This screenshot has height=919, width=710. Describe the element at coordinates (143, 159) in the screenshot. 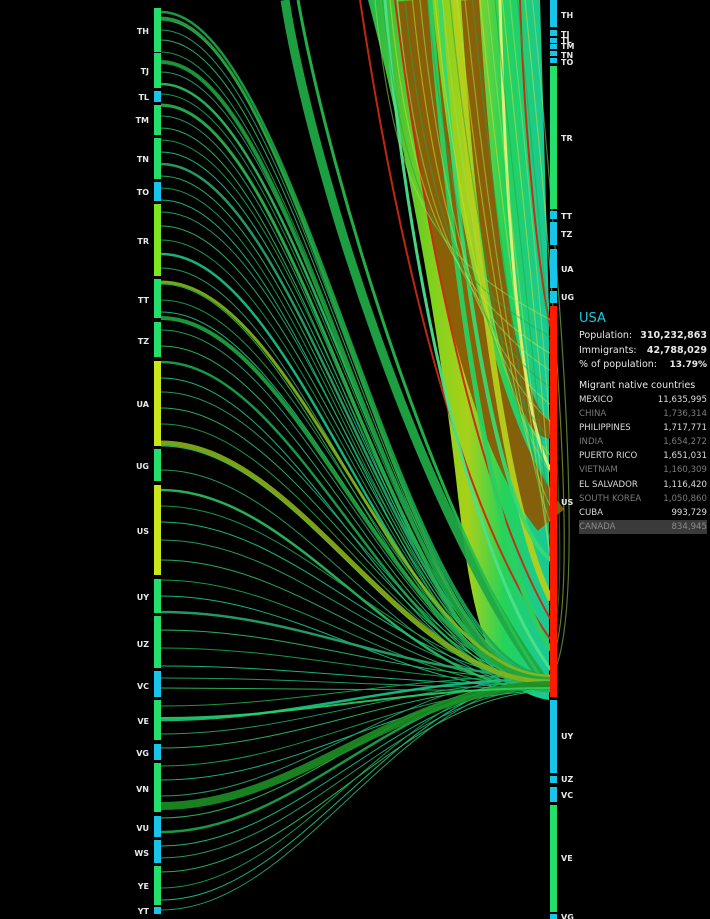

I see `left-node-label: TN` at that location.